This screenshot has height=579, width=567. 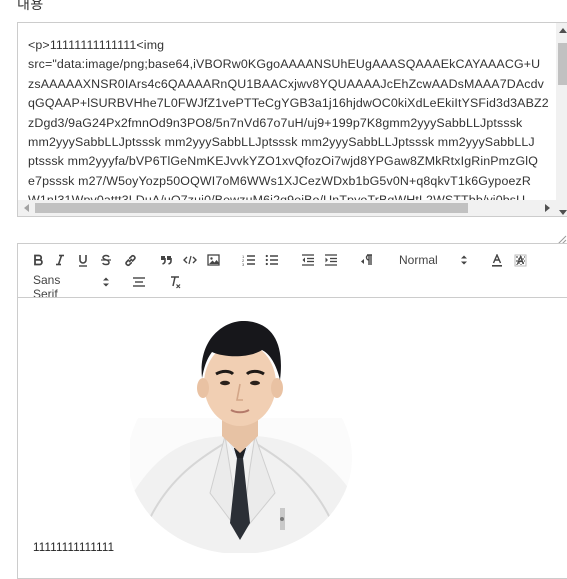 I want to click on bullet-list-icon, so click(x=272, y=260).